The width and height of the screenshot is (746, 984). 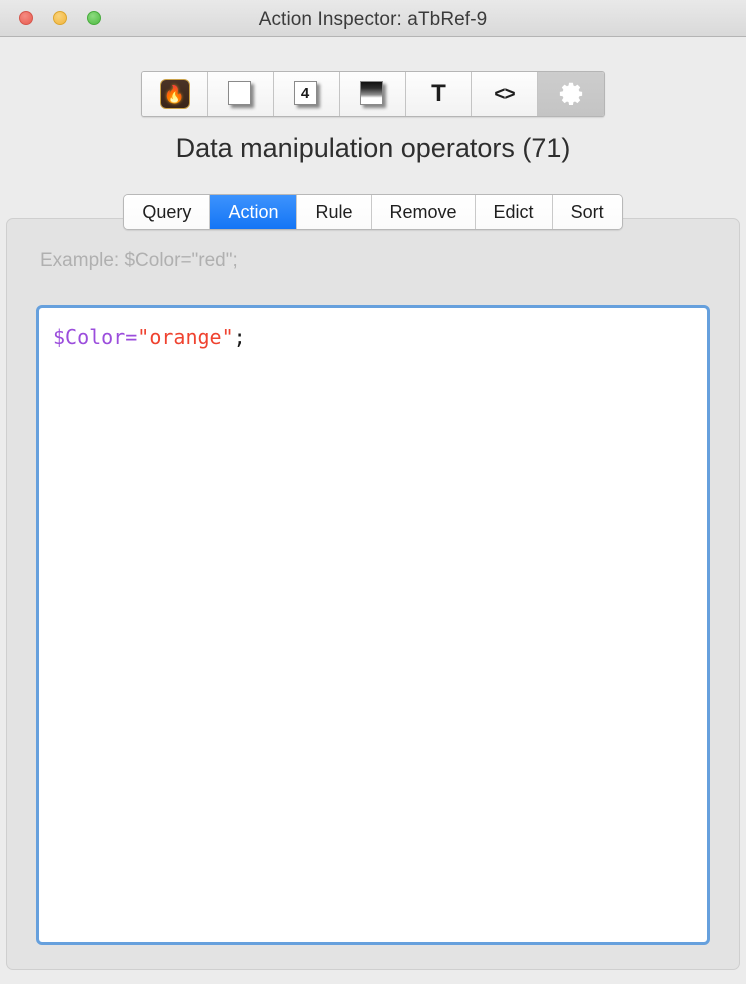 I want to click on note-card-icon, so click(x=240, y=94).